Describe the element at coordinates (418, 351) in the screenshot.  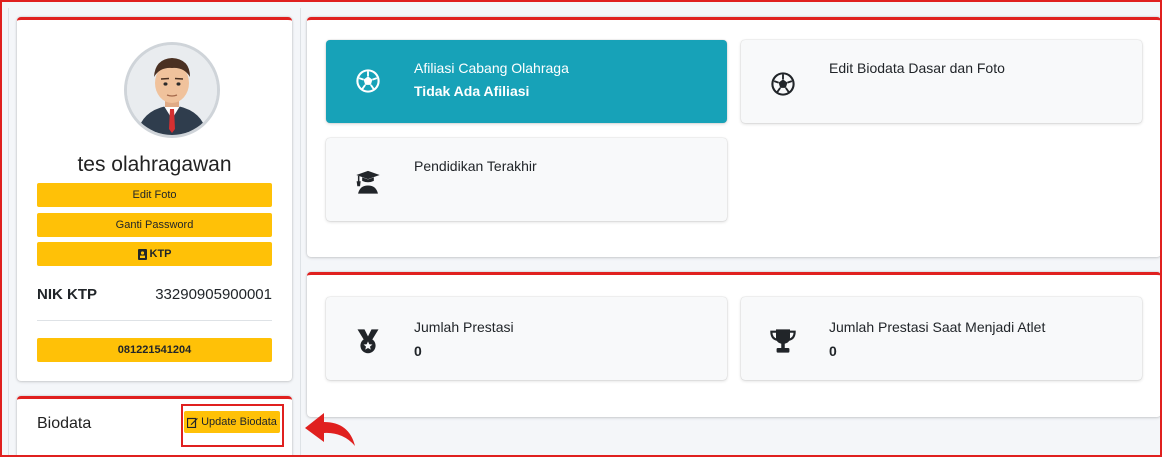
I see `achievement-count-value: 0` at that location.